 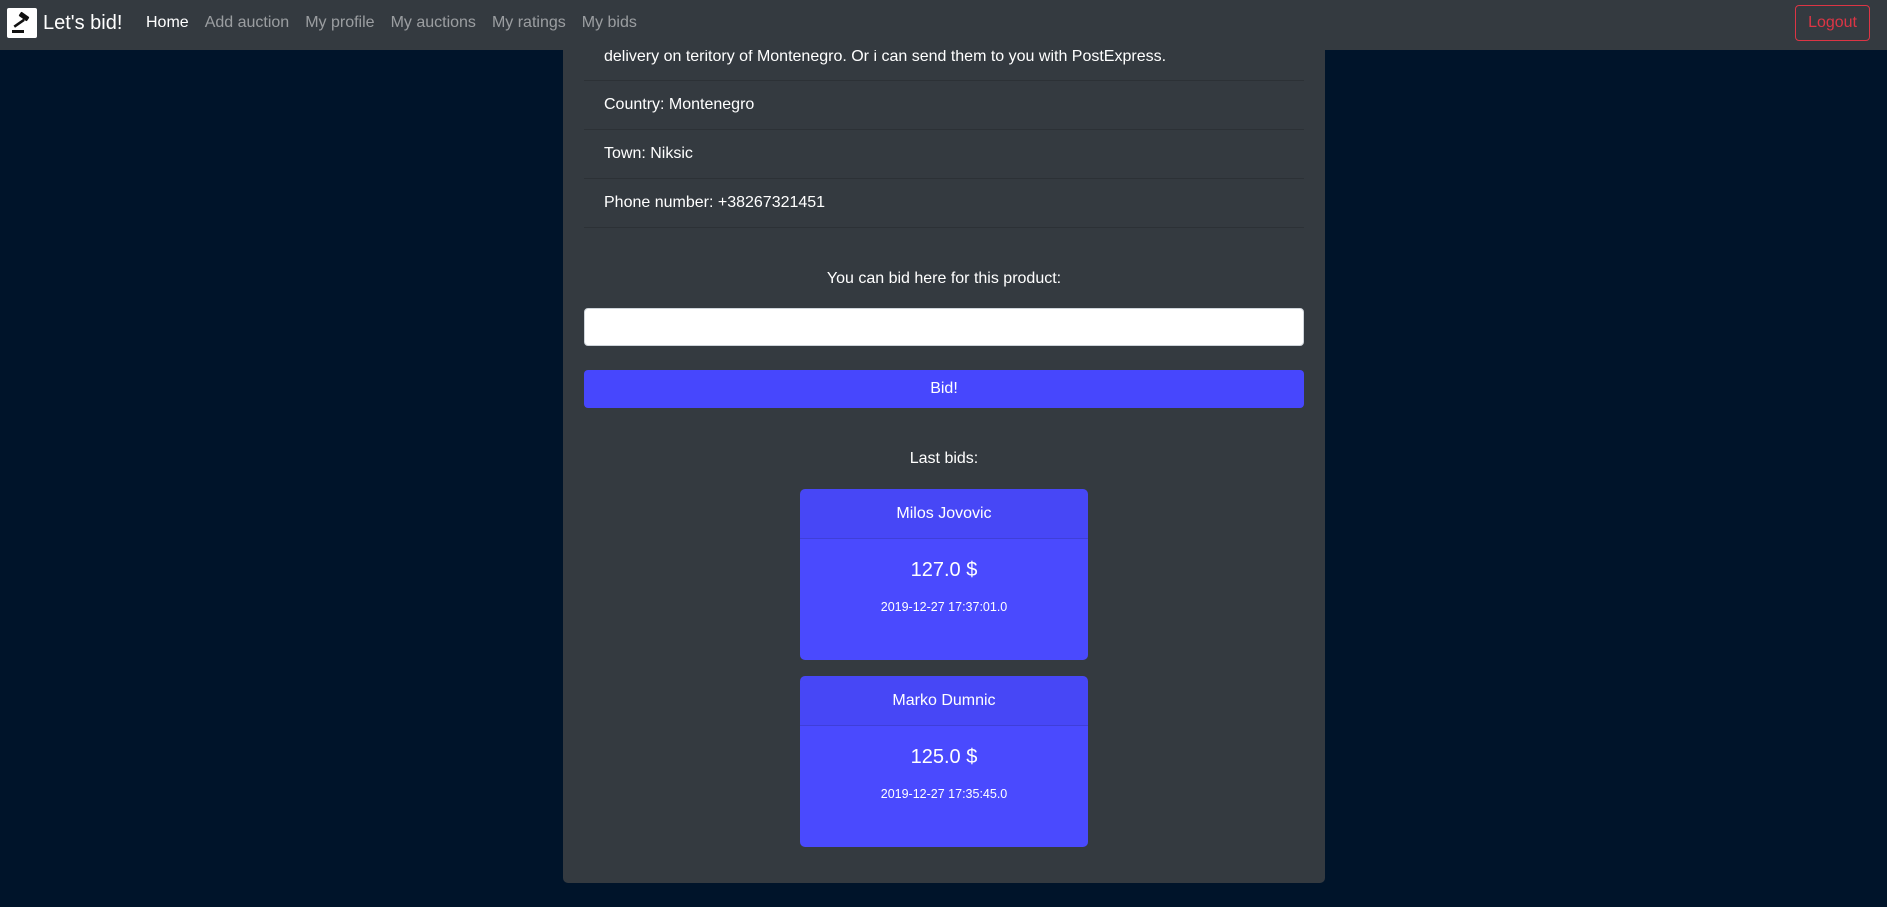 What do you see at coordinates (944, 570) in the screenshot?
I see `bid-amount: 127.0 $` at bounding box center [944, 570].